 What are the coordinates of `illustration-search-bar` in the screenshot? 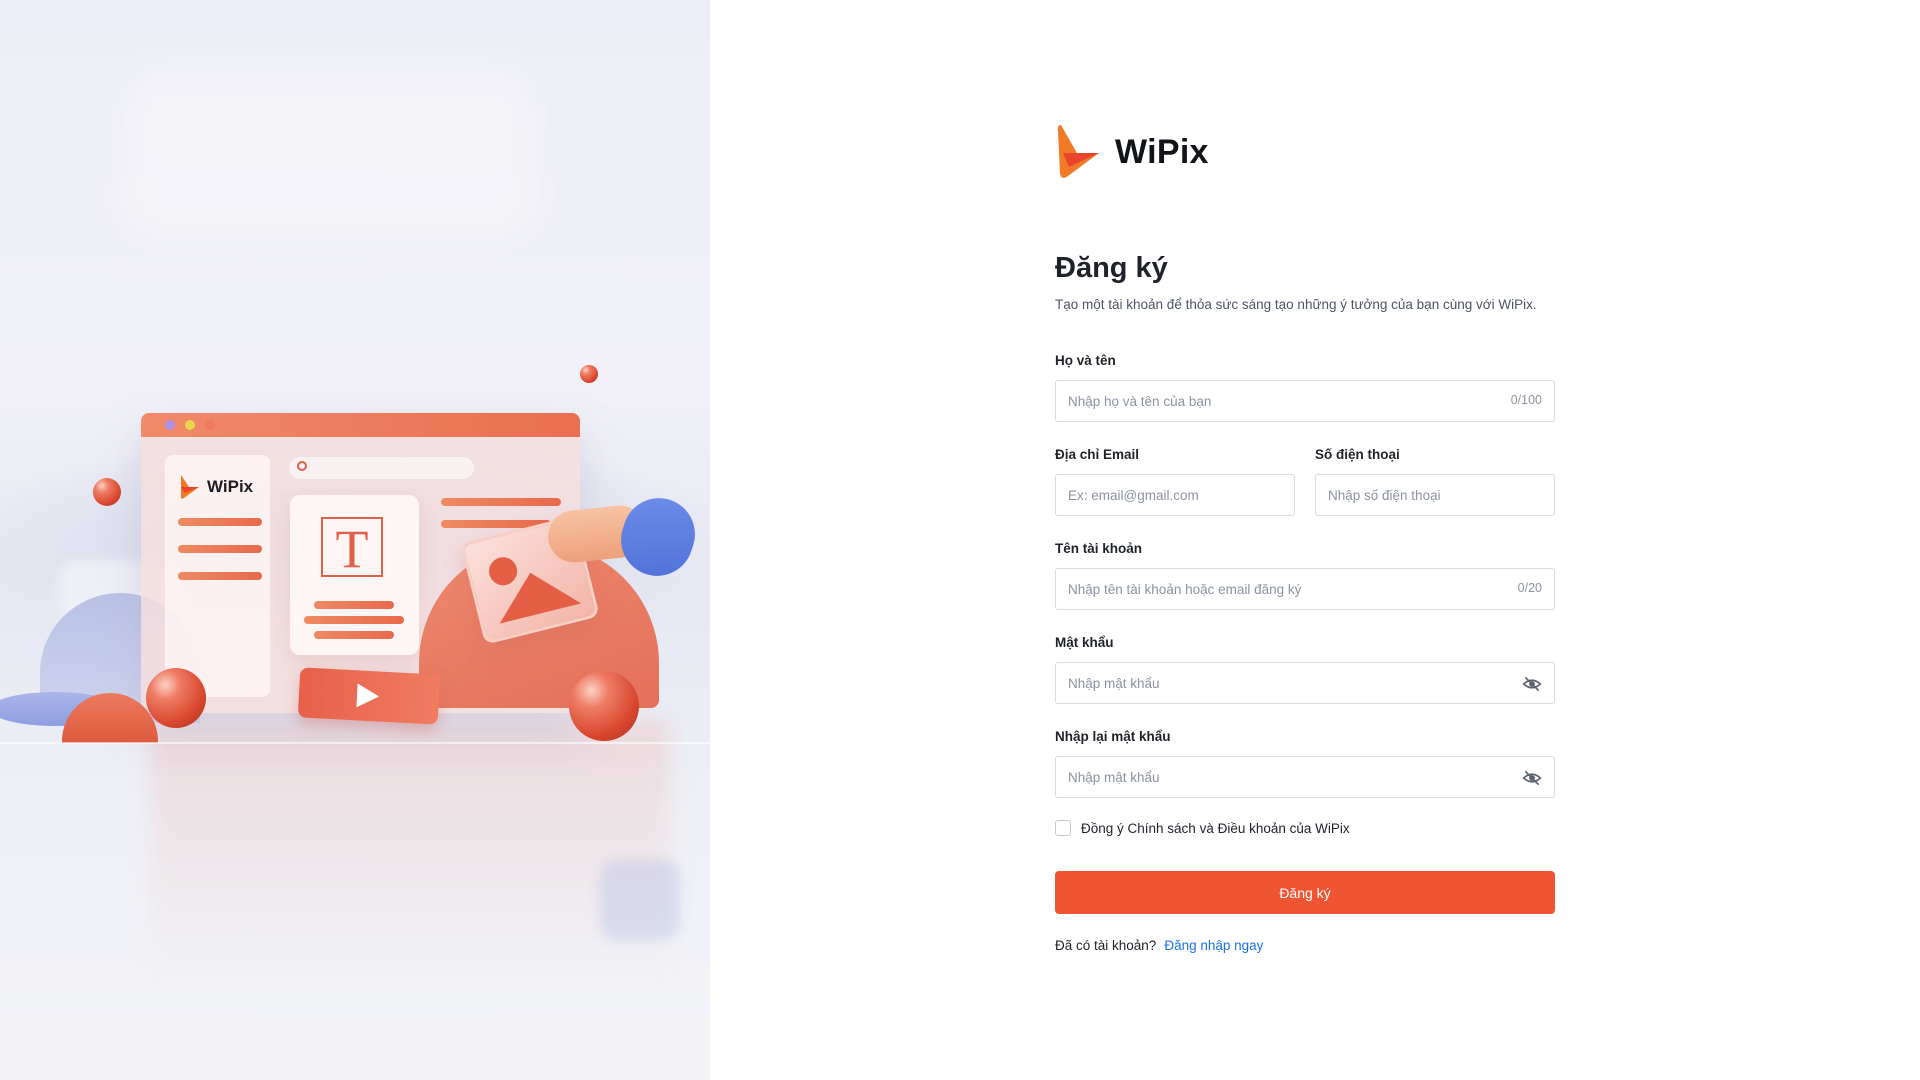 It's located at (381, 468).